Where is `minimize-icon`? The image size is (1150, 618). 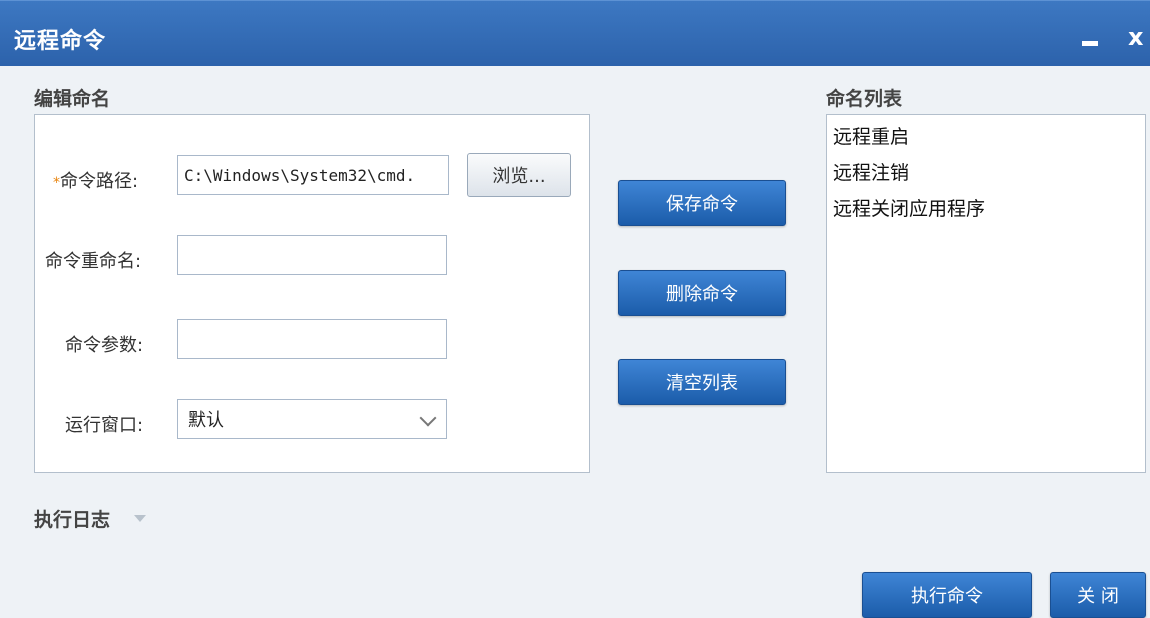 minimize-icon is located at coordinates (1090, 43).